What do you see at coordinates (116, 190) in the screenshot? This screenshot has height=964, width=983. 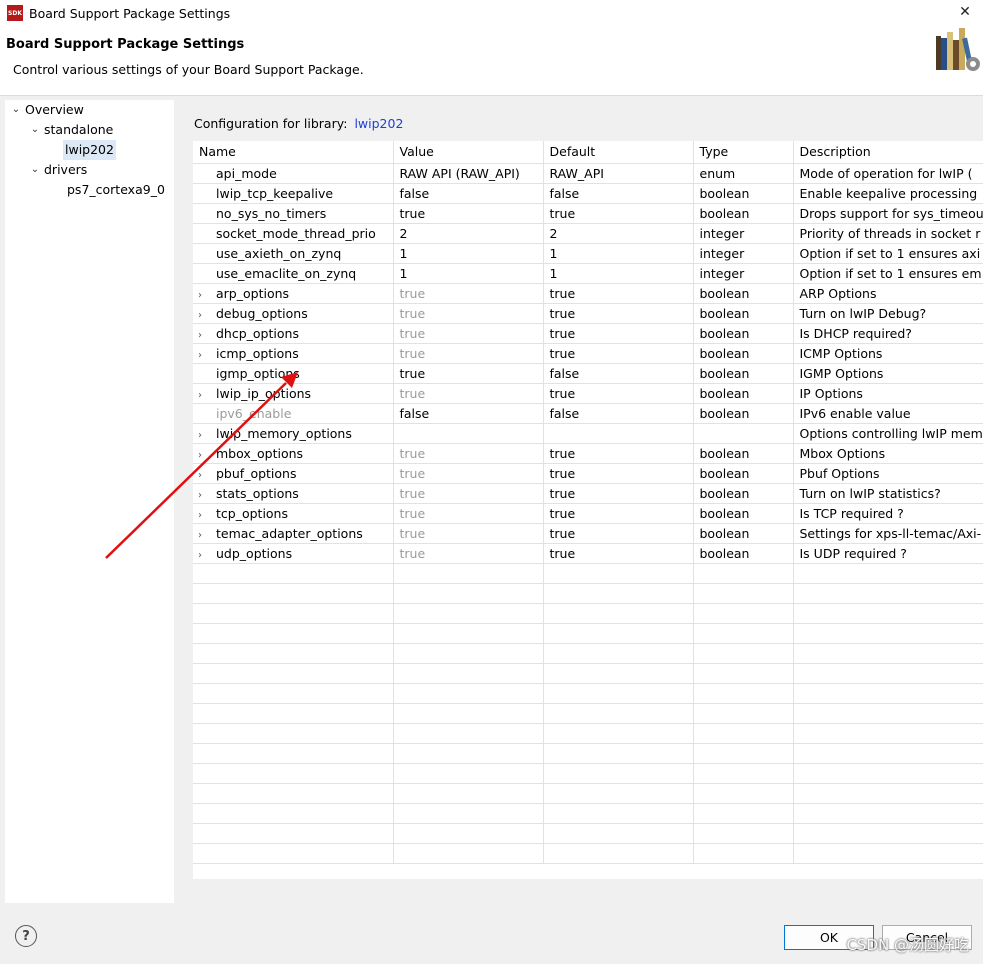 I see `tree-item-ps7-cortexa9-0: ps7_cortexa9_0` at bounding box center [116, 190].